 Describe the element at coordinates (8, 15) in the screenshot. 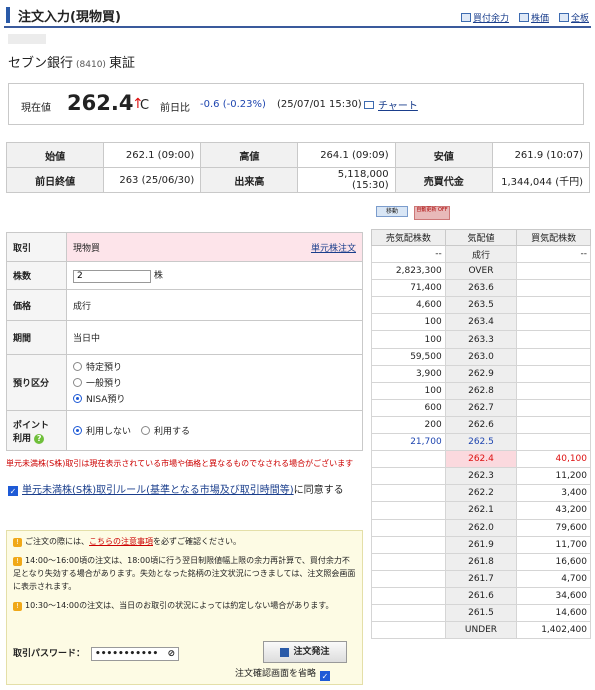

I see `title-accent` at that location.